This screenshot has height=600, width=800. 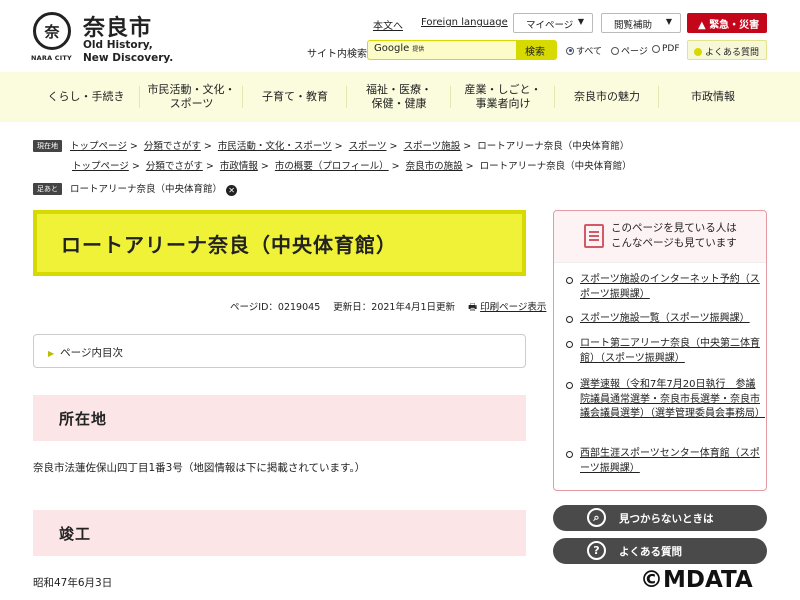 What do you see at coordinates (191, 97) in the screenshot?
I see `nav-item-culture-sports: 市民活動・文化・ スポーツ` at bounding box center [191, 97].